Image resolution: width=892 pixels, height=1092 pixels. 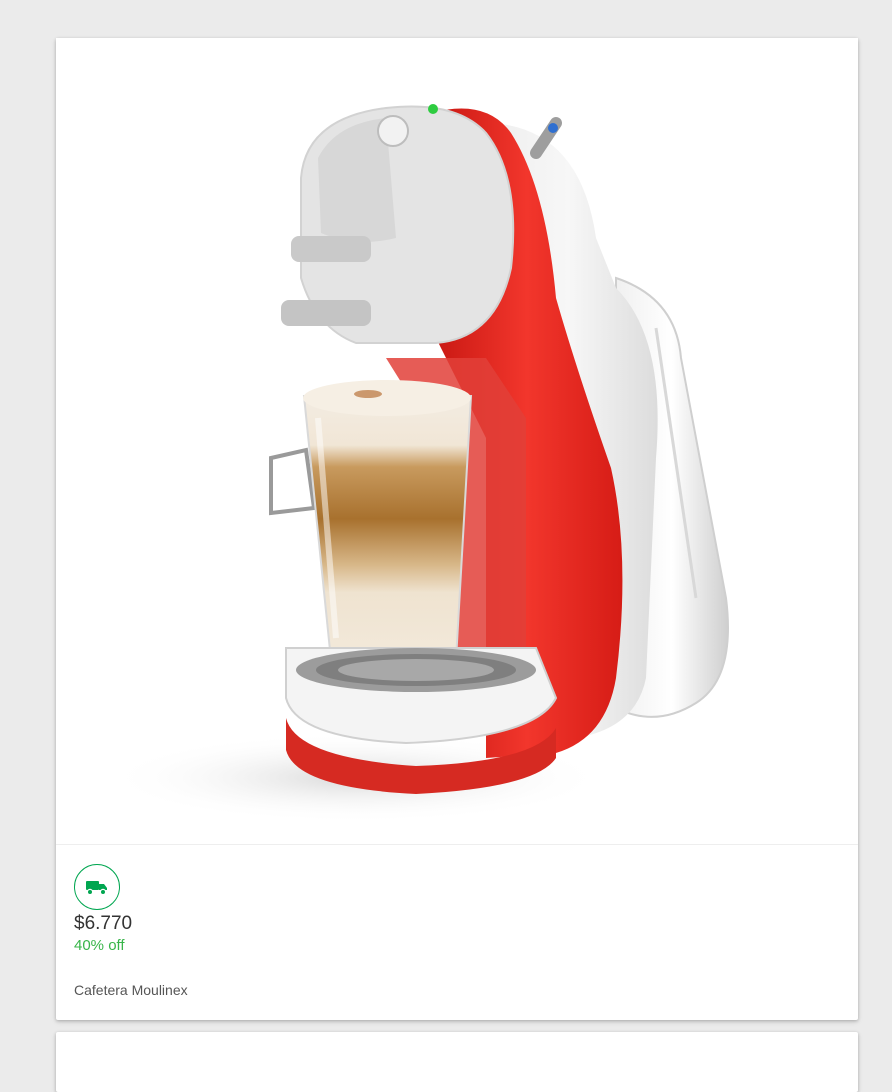 I want to click on free-shipping-badge, so click(x=97, y=887).